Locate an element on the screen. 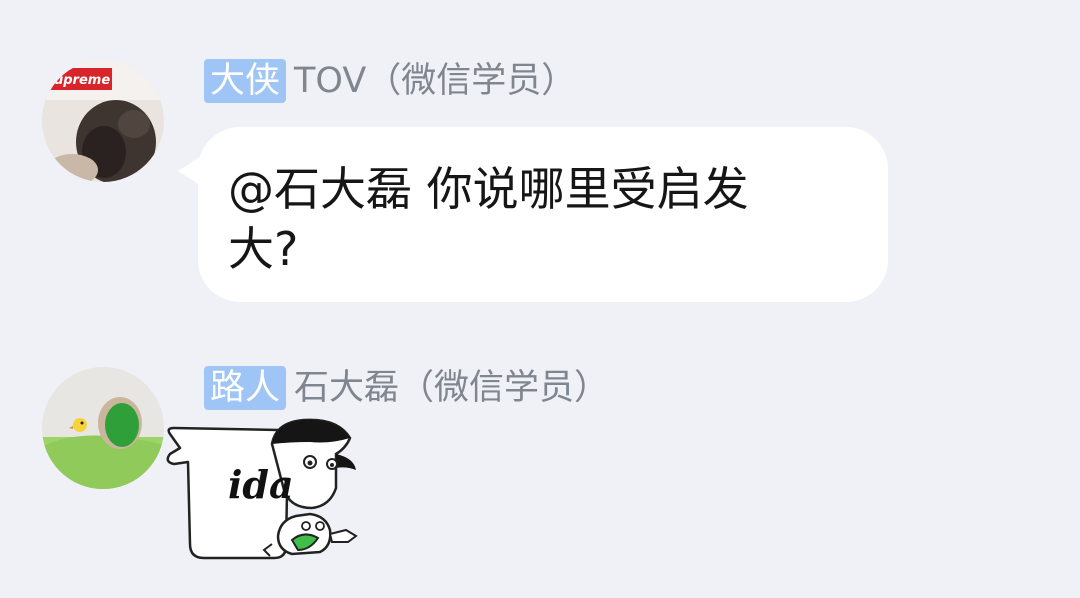 This screenshot has height=598, width=1080. avatar-logo-text: upreme is located at coordinates (82, 80).